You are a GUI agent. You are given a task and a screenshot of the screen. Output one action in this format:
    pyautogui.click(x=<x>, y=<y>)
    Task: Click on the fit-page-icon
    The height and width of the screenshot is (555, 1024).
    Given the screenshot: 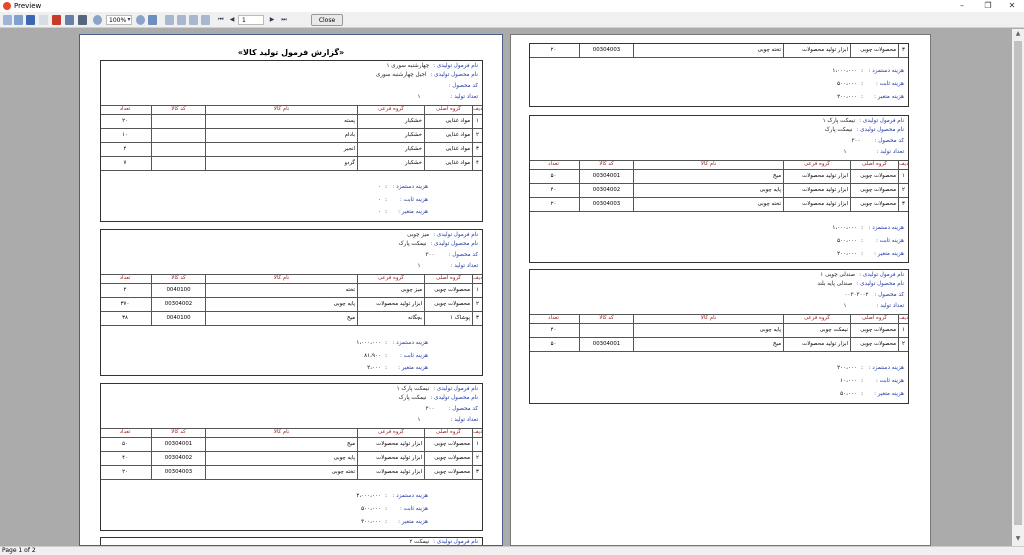 What is the action you would take?
    pyautogui.click(x=152, y=20)
    